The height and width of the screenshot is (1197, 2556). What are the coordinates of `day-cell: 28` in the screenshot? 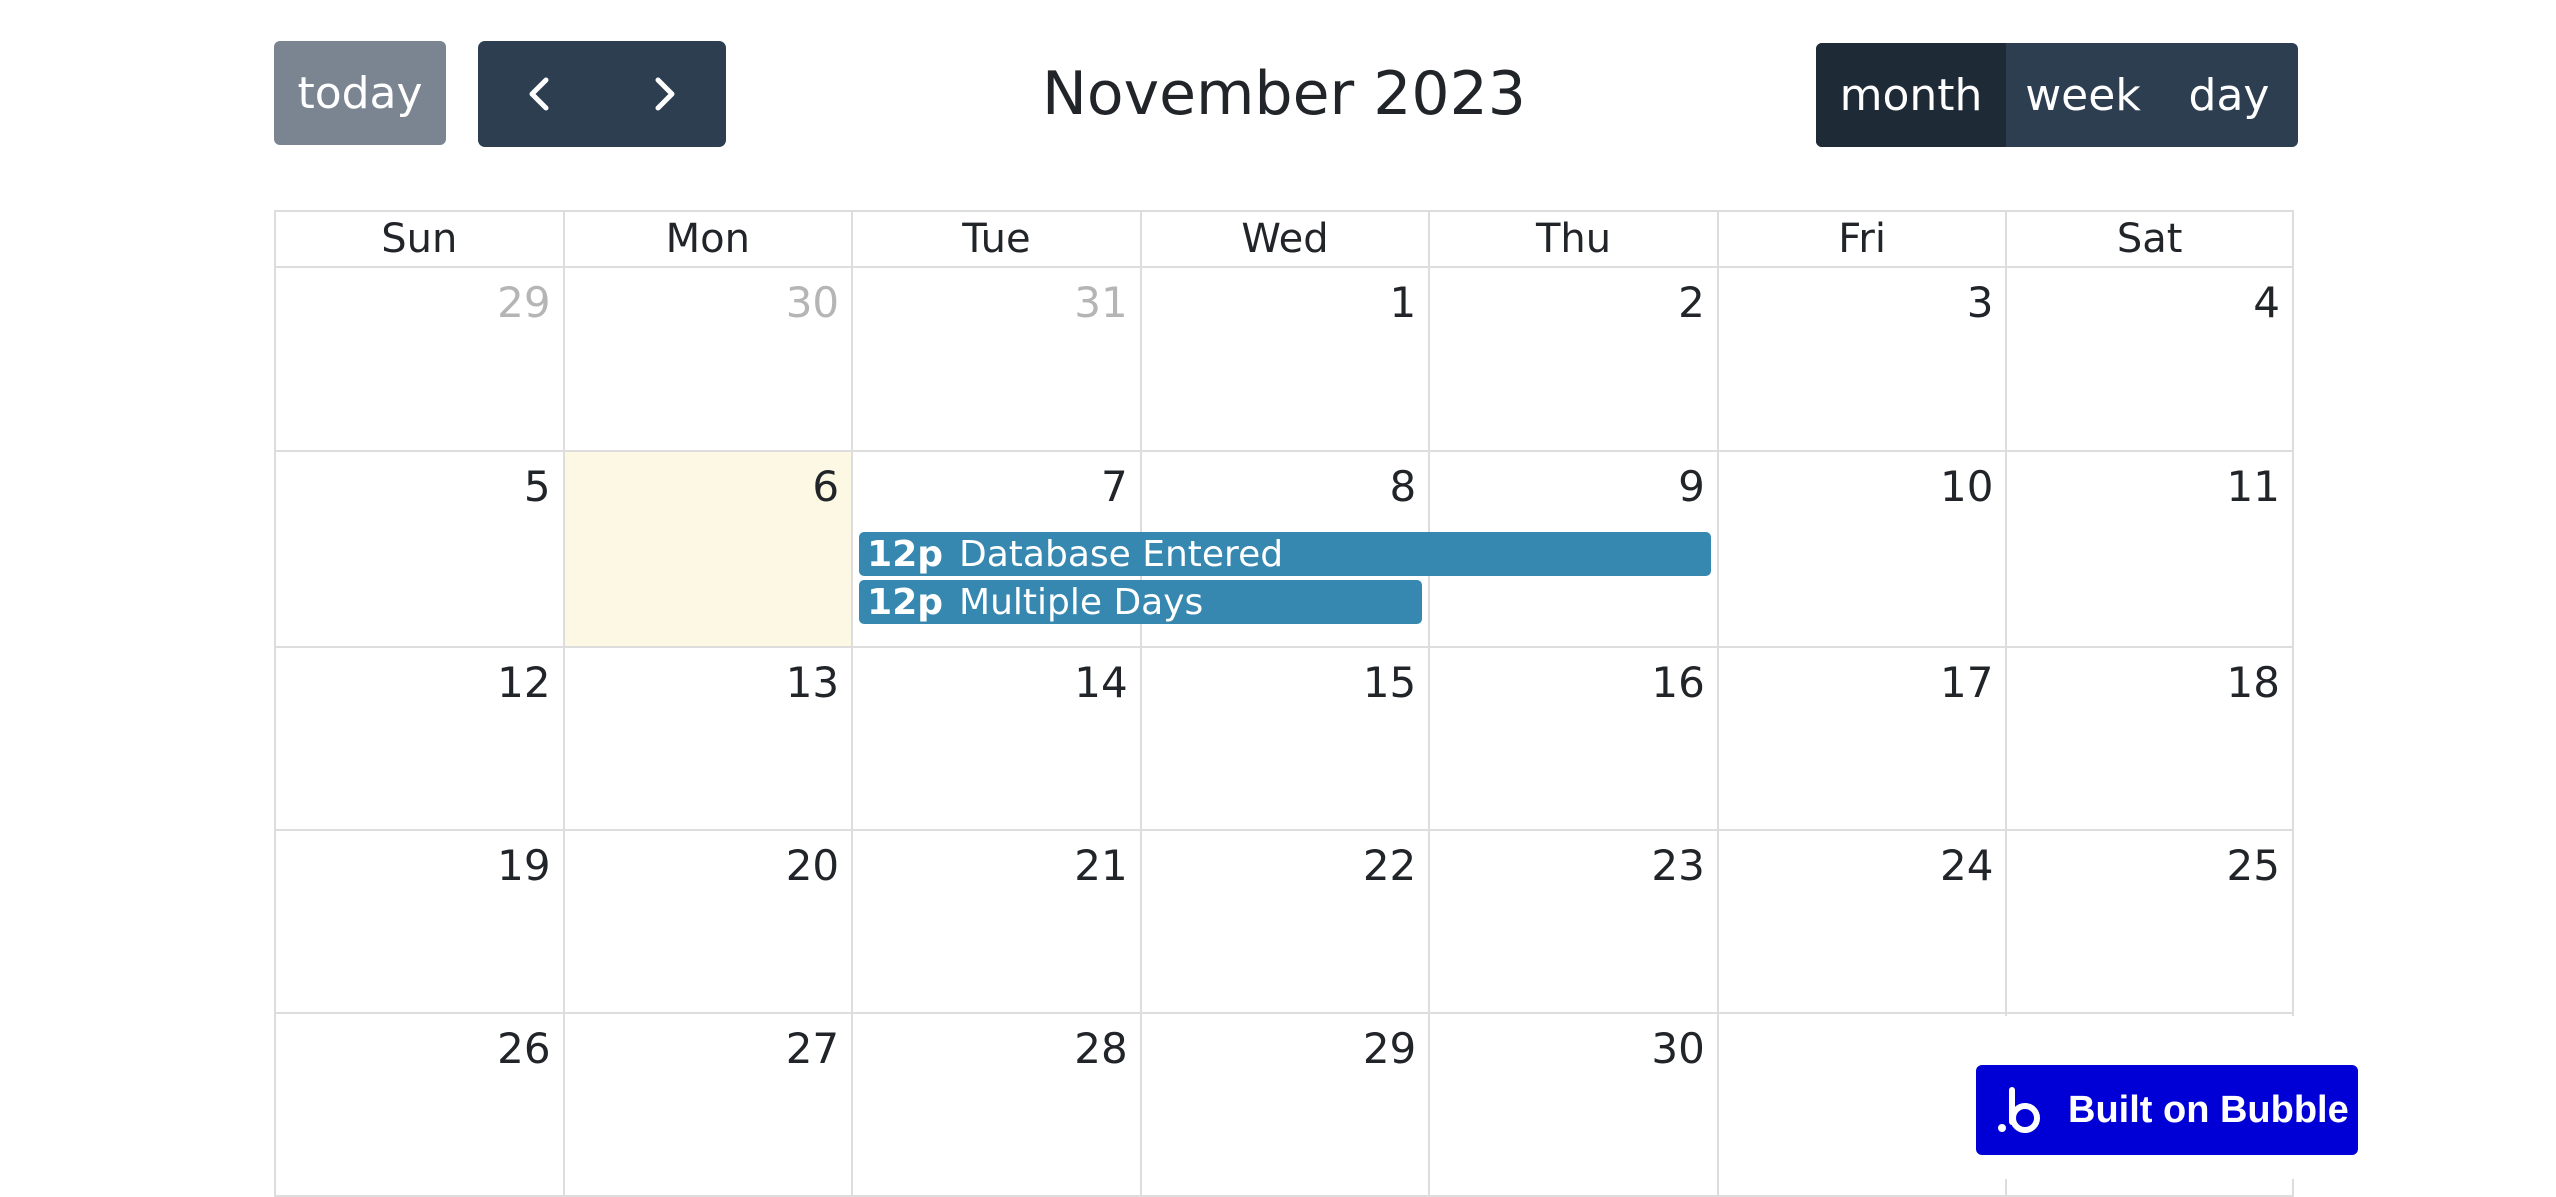 It's located at (995, 1105).